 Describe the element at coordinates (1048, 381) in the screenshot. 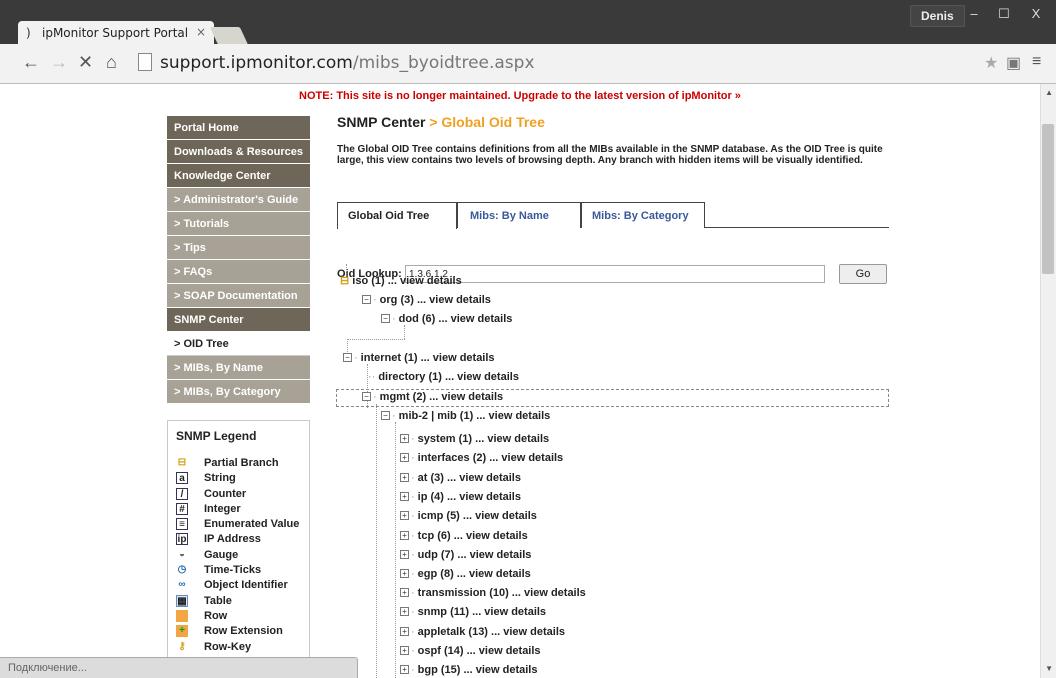

I see `vertical-scrollbar: ▲ ▼` at that location.